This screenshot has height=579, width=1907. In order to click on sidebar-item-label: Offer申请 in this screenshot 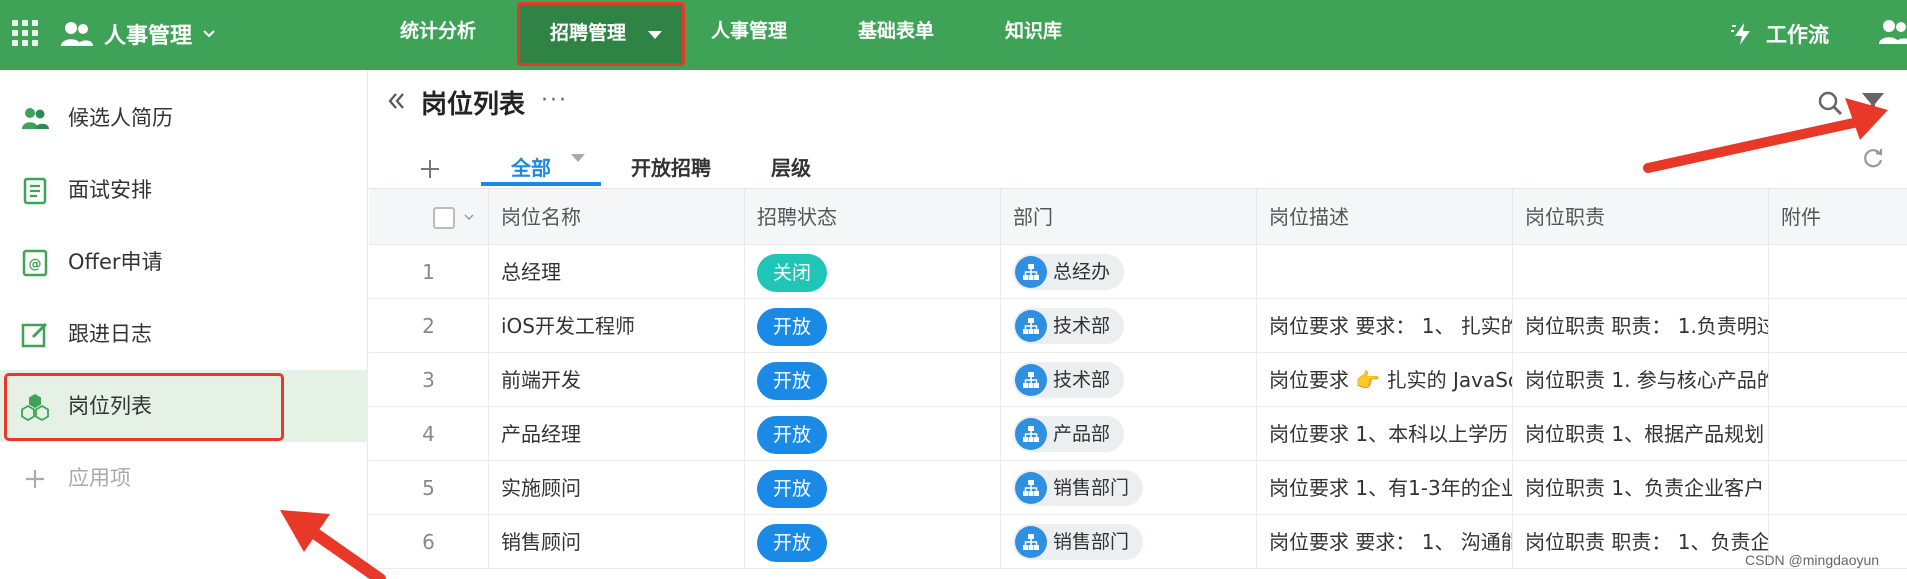, I will do `click(115, 262)`.